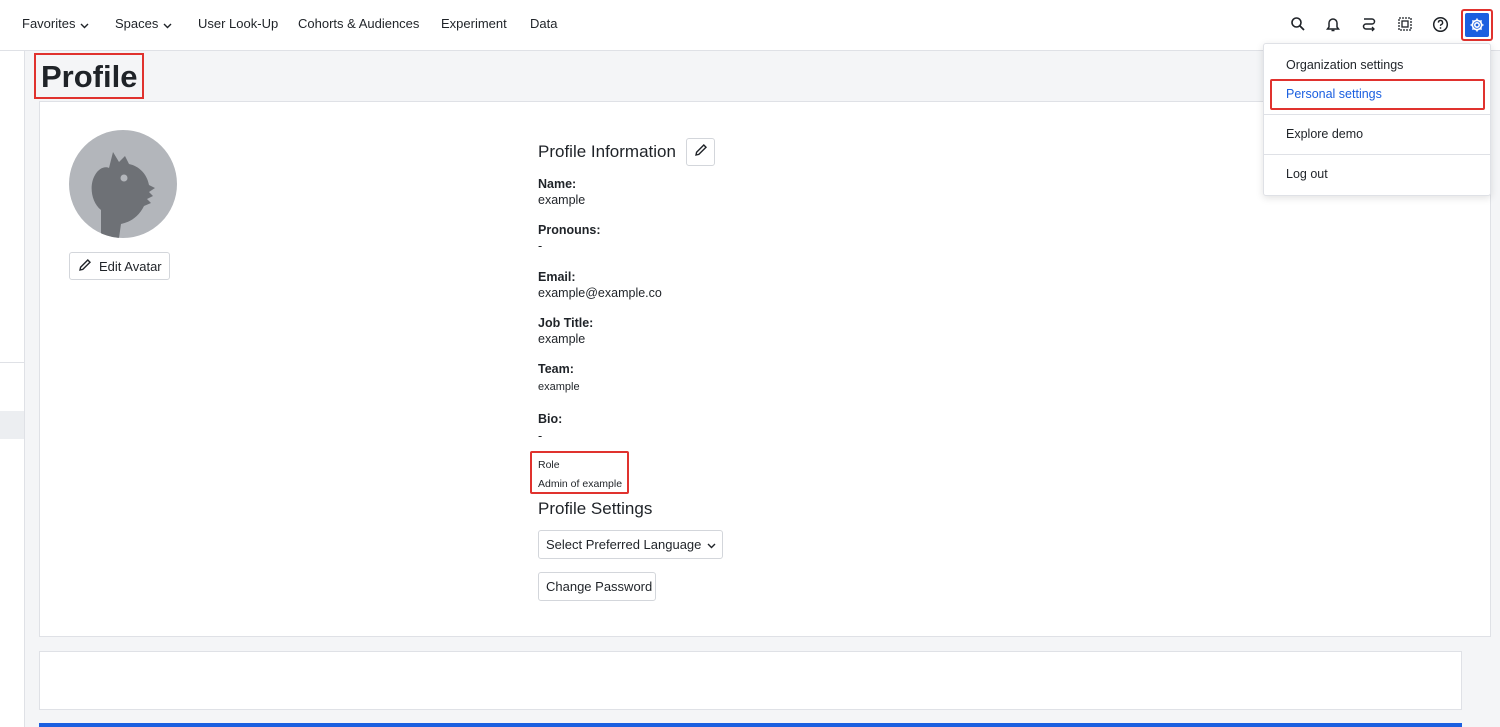  Describe the element at coordinates (540, 246) in the screenshot. I see `pronouns-value: -` at that location.